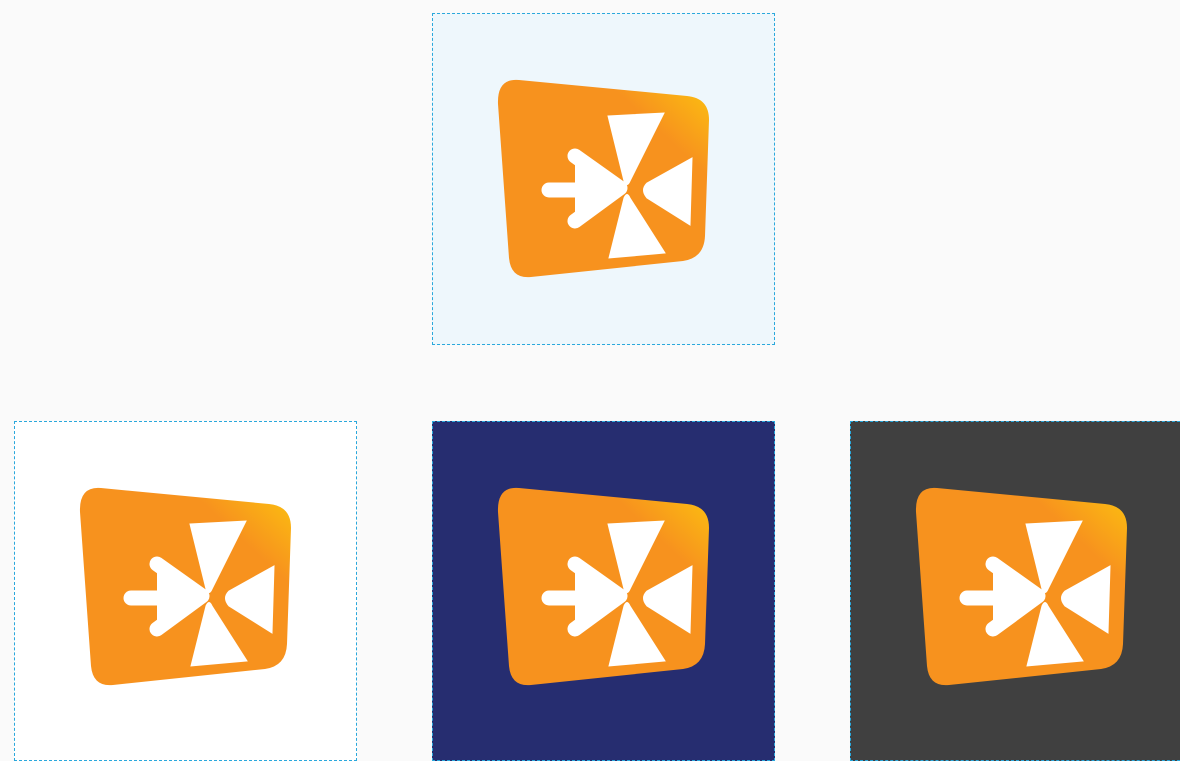 The image size is (1180, 761). I want to click on logo-tile-navy, so click(603, 591).